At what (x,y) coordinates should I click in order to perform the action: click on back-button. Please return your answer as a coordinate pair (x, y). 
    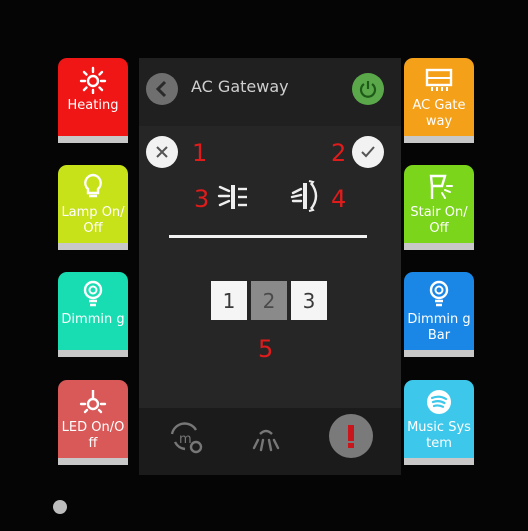
    Looking at the image, I should click on (162, 89).